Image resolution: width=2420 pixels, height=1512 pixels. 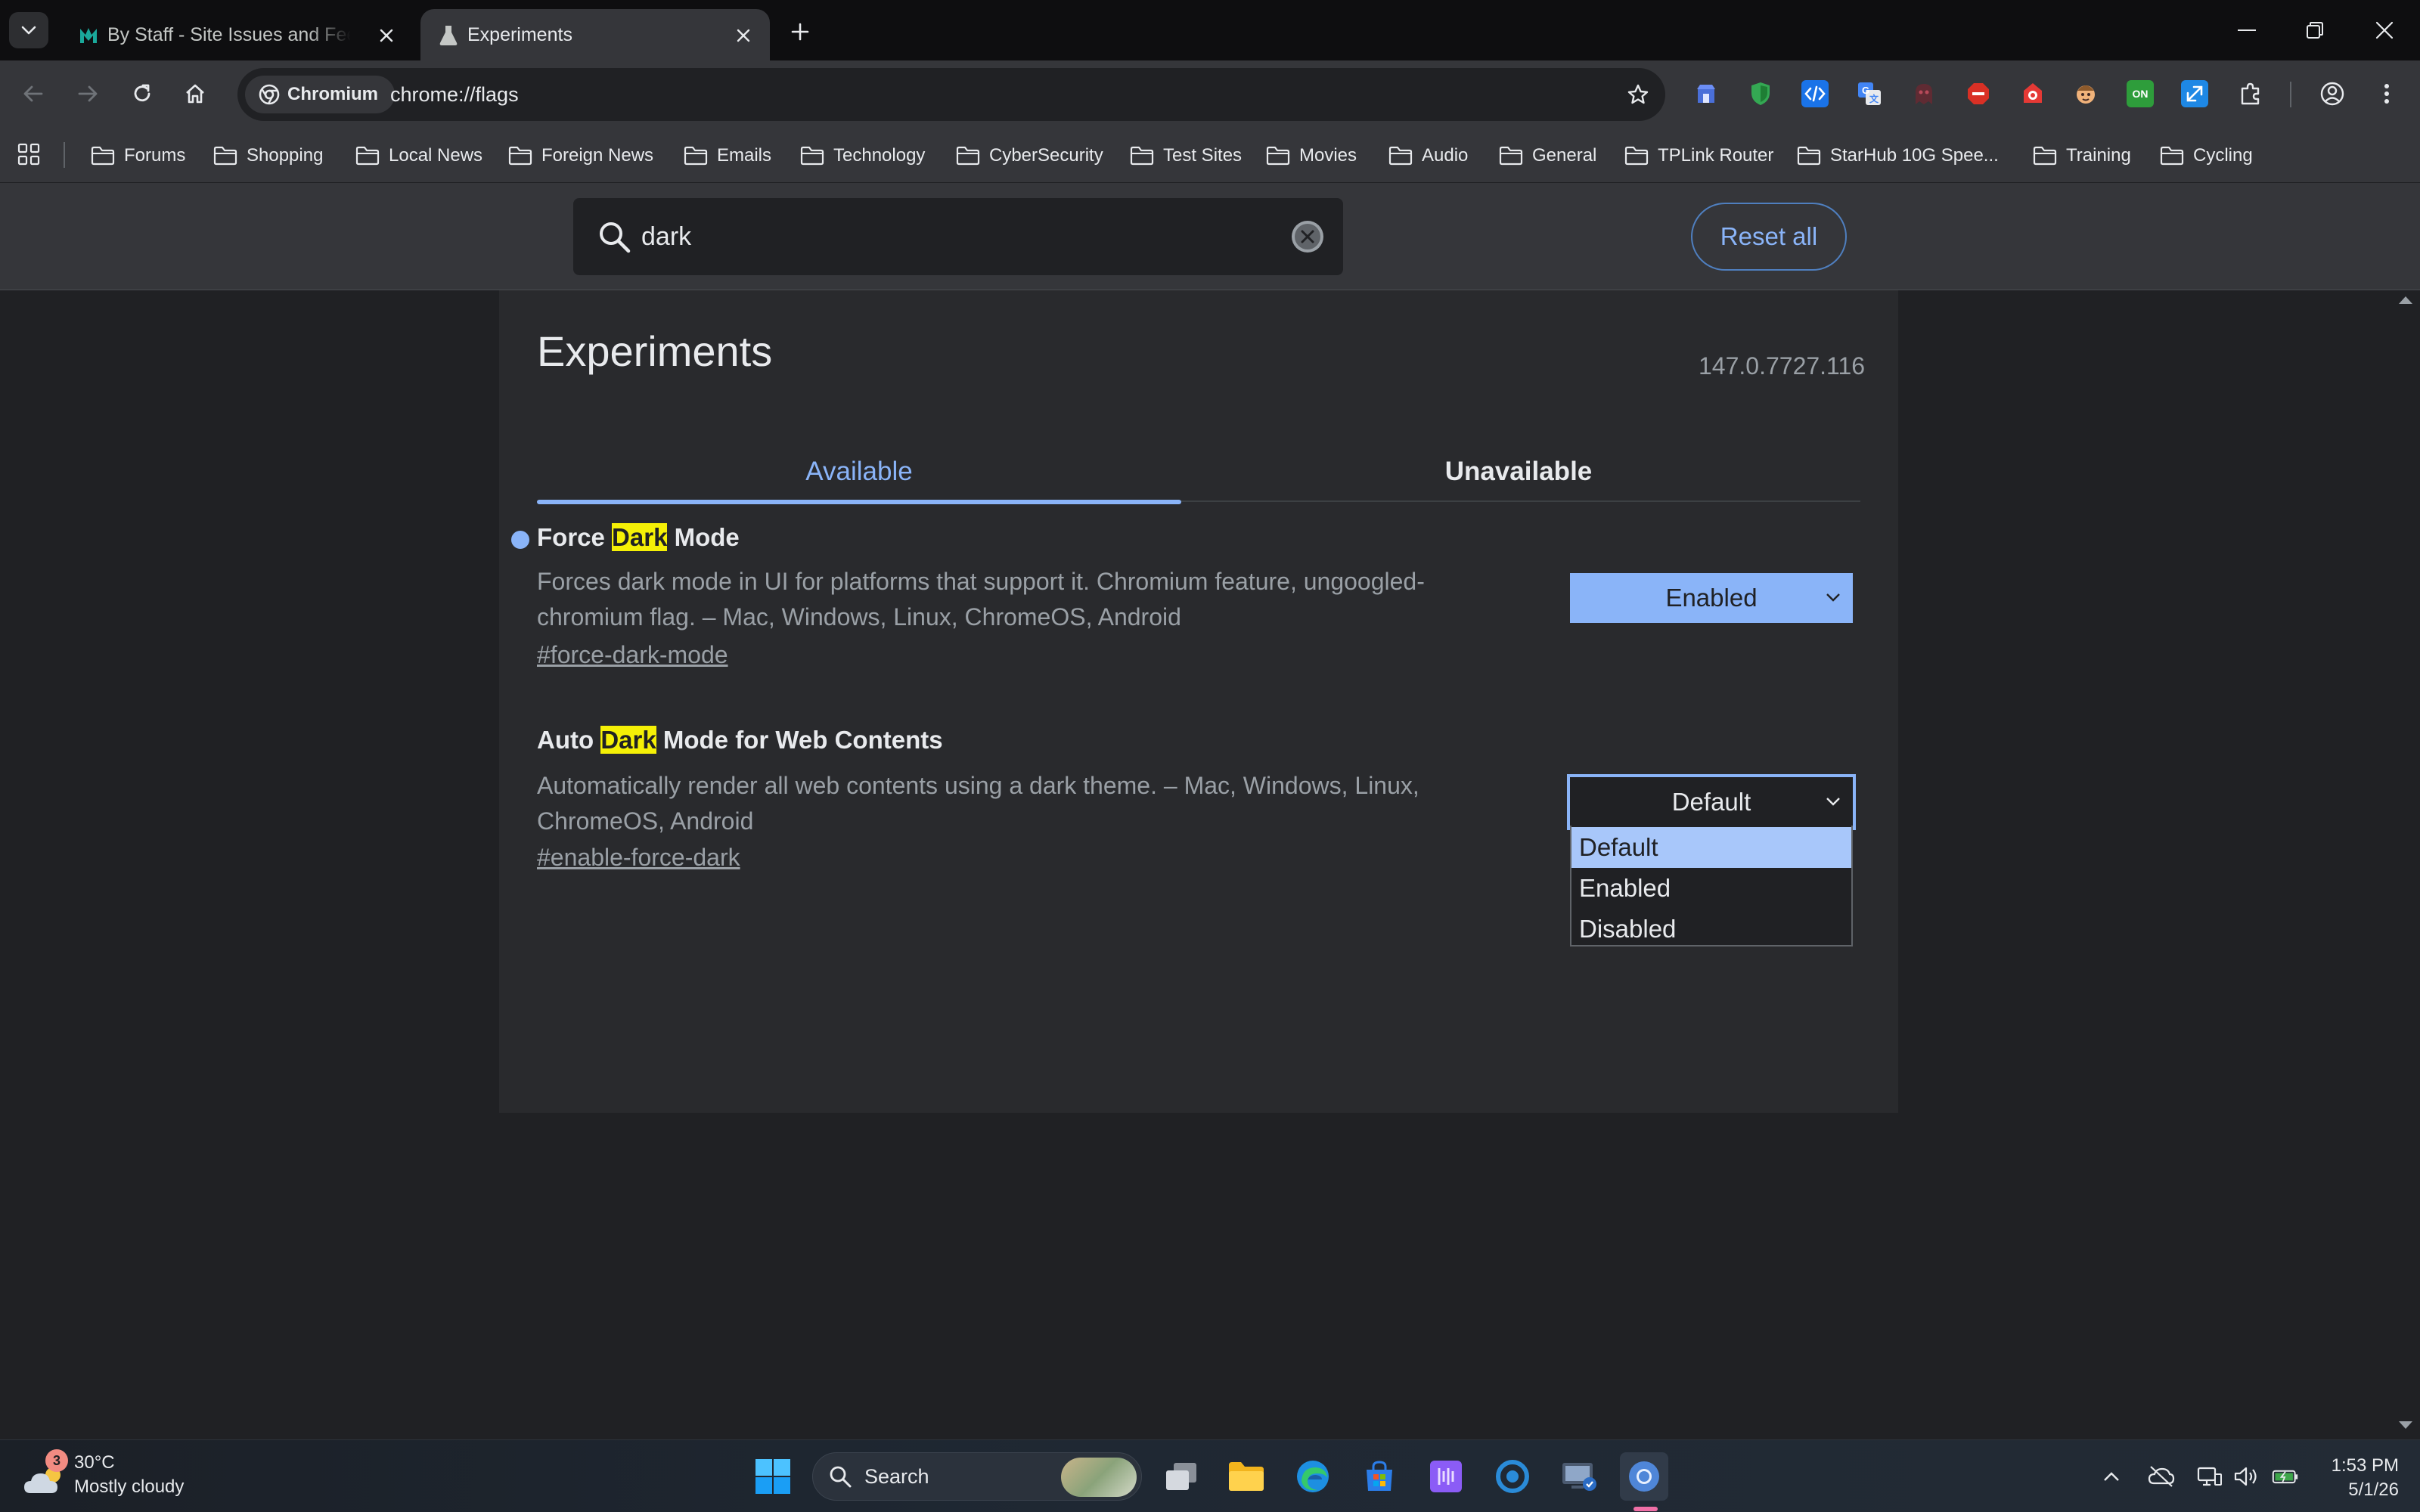 What do you see at coordinates (2373, 1489) in the screenshot?
I see `clock-date: 5/1/26` at bounding box center [2373, 1489].